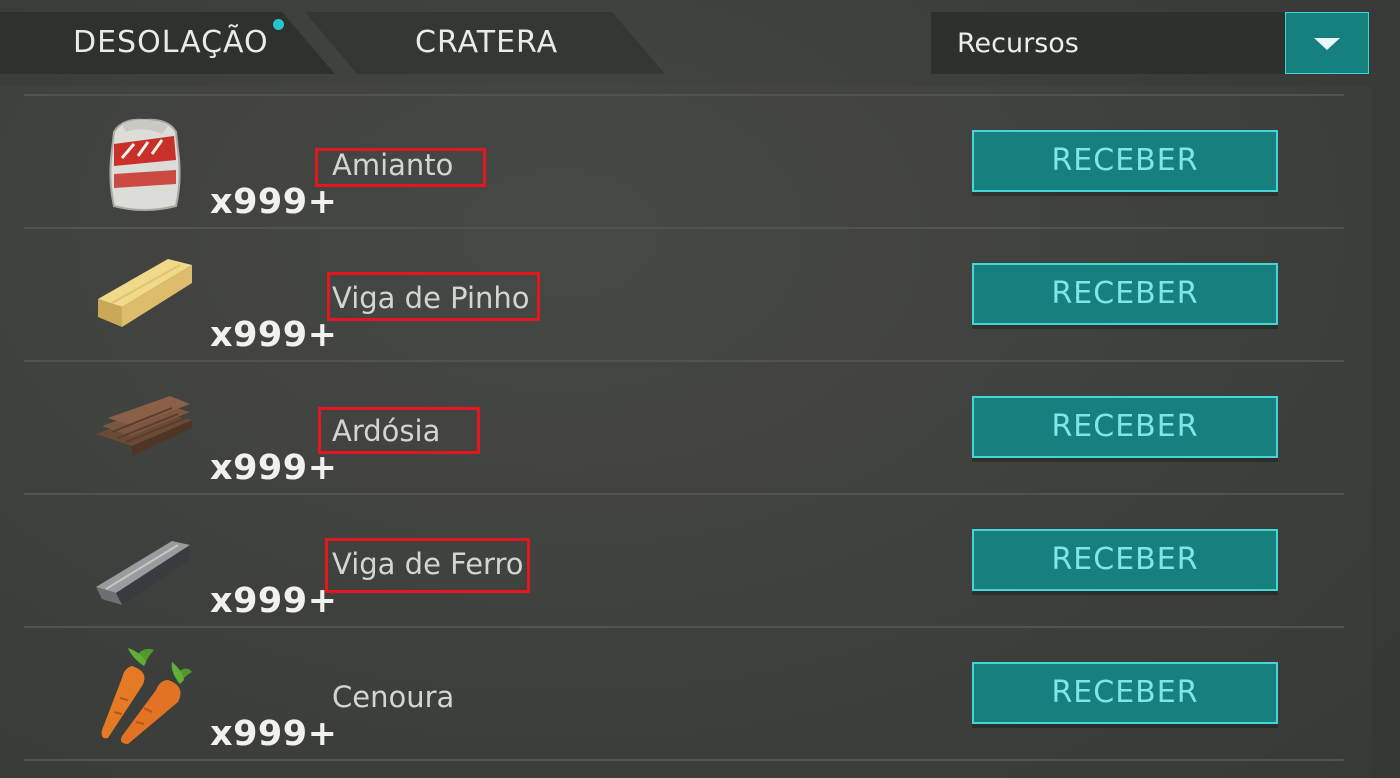 Image resolution: width=1400 pixels, height=778 pixels. Describe the element at coordinates (393, 697) in the screenshot. I see `item-name: Cenoura` at that location.